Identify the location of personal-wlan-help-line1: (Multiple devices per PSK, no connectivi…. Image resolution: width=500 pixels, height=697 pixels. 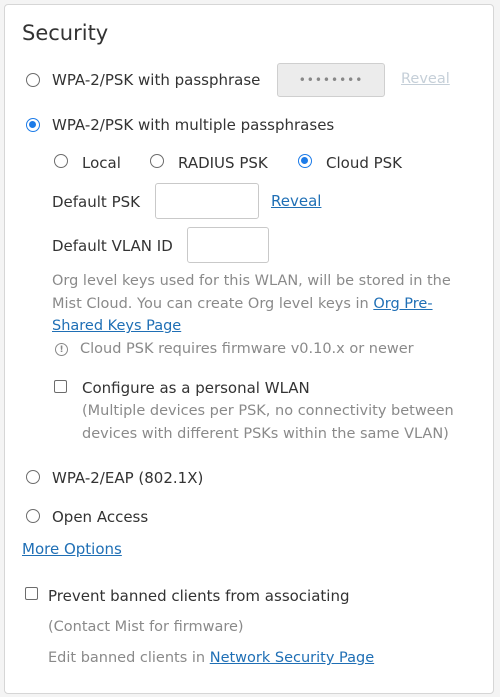
(268, 411).